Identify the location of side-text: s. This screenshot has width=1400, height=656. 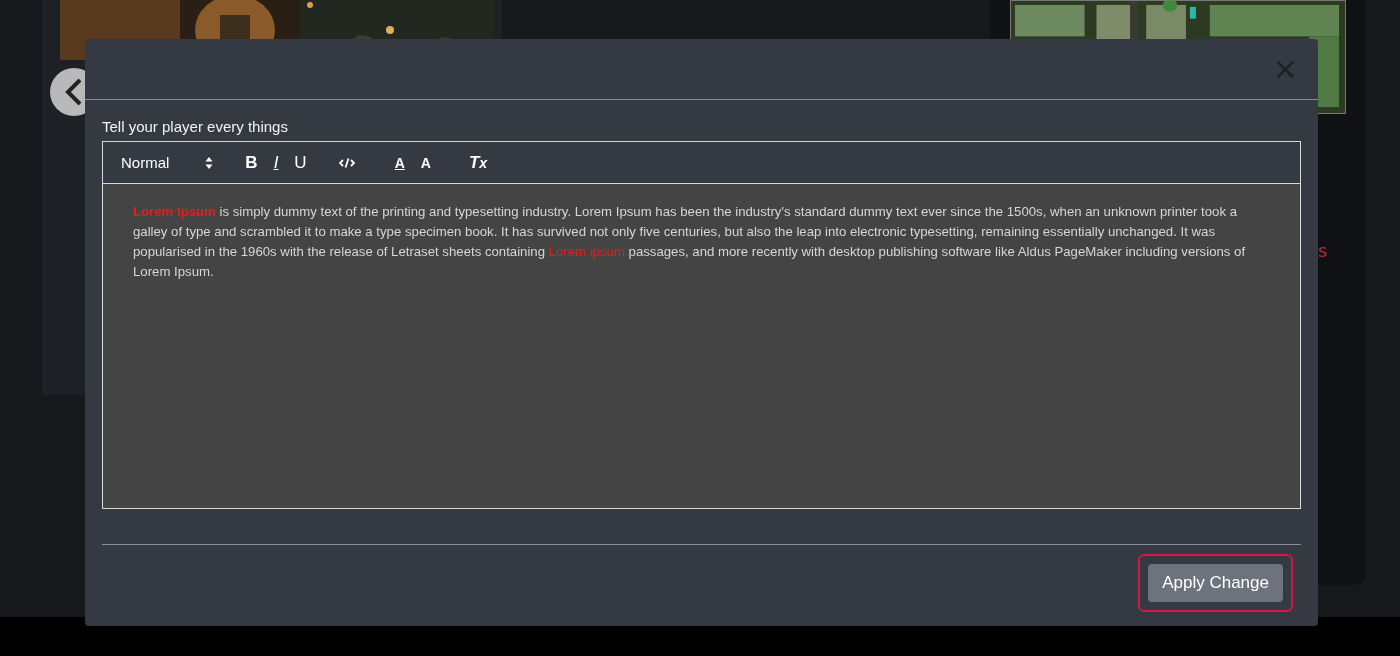
(1323, 250).